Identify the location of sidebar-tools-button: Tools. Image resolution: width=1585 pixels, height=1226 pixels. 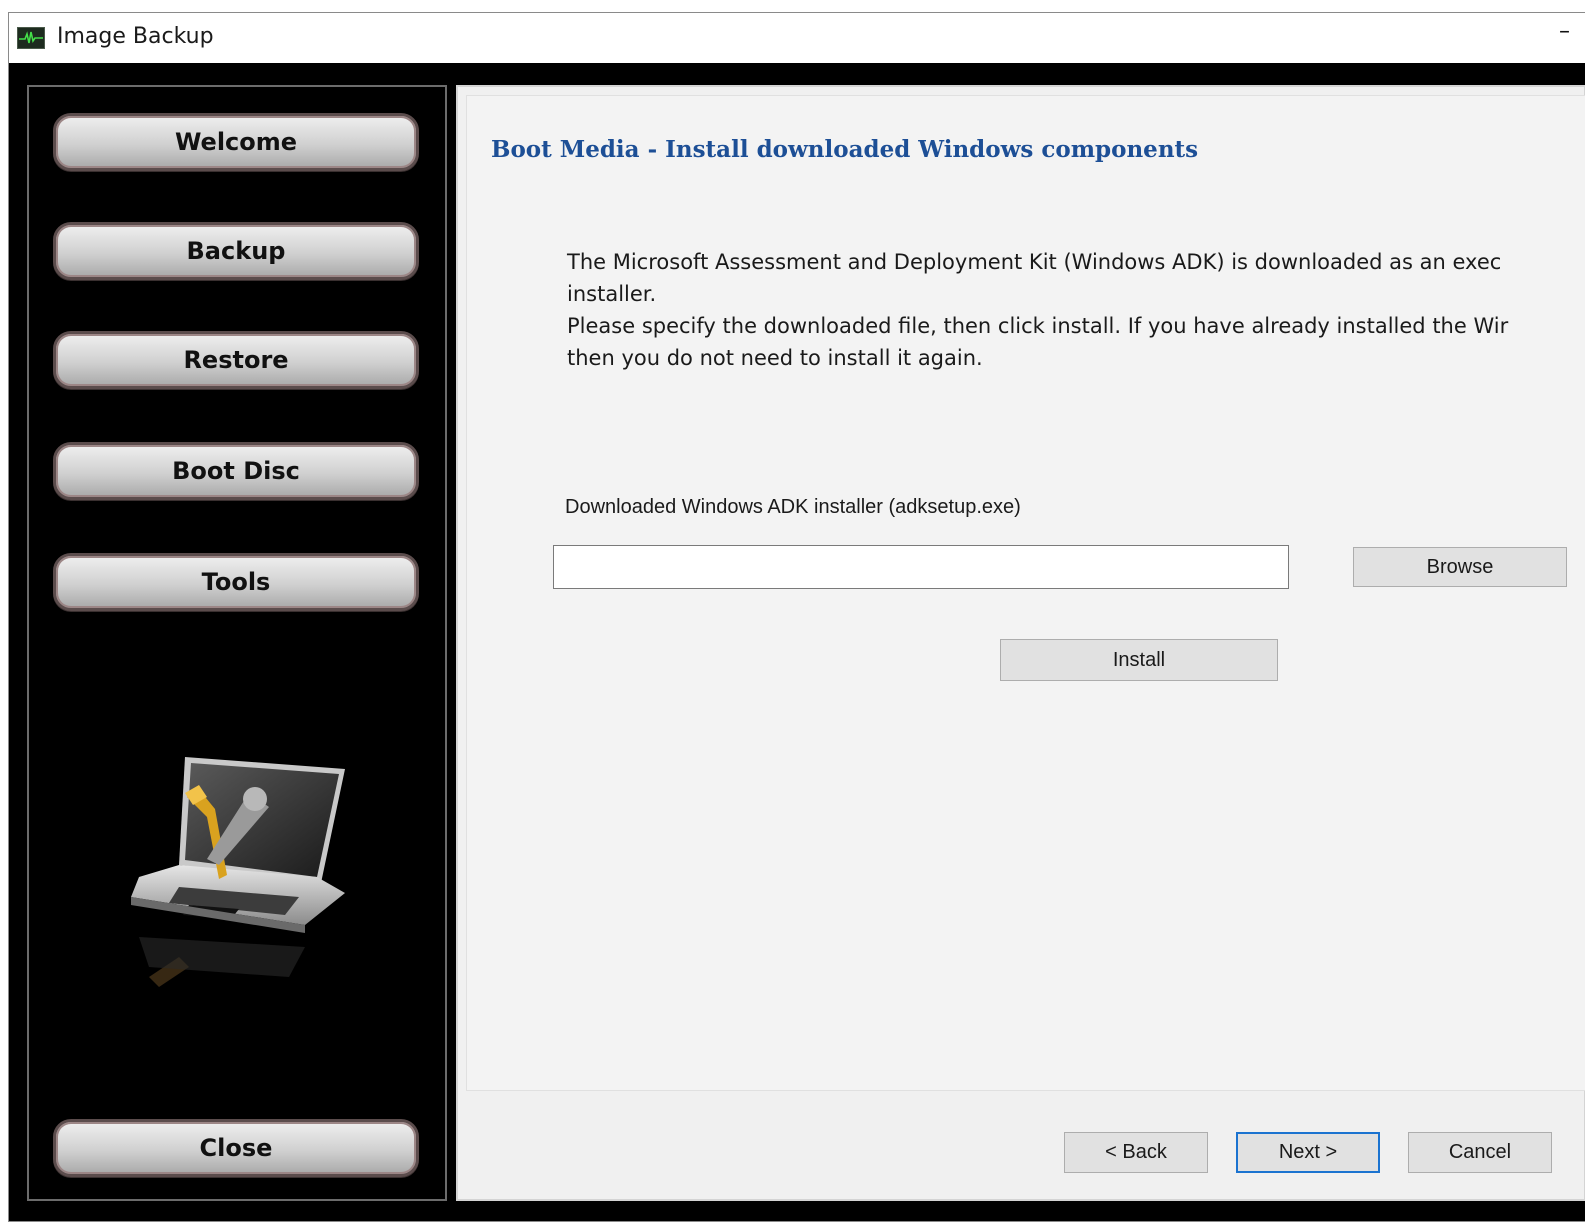
(236, 582).